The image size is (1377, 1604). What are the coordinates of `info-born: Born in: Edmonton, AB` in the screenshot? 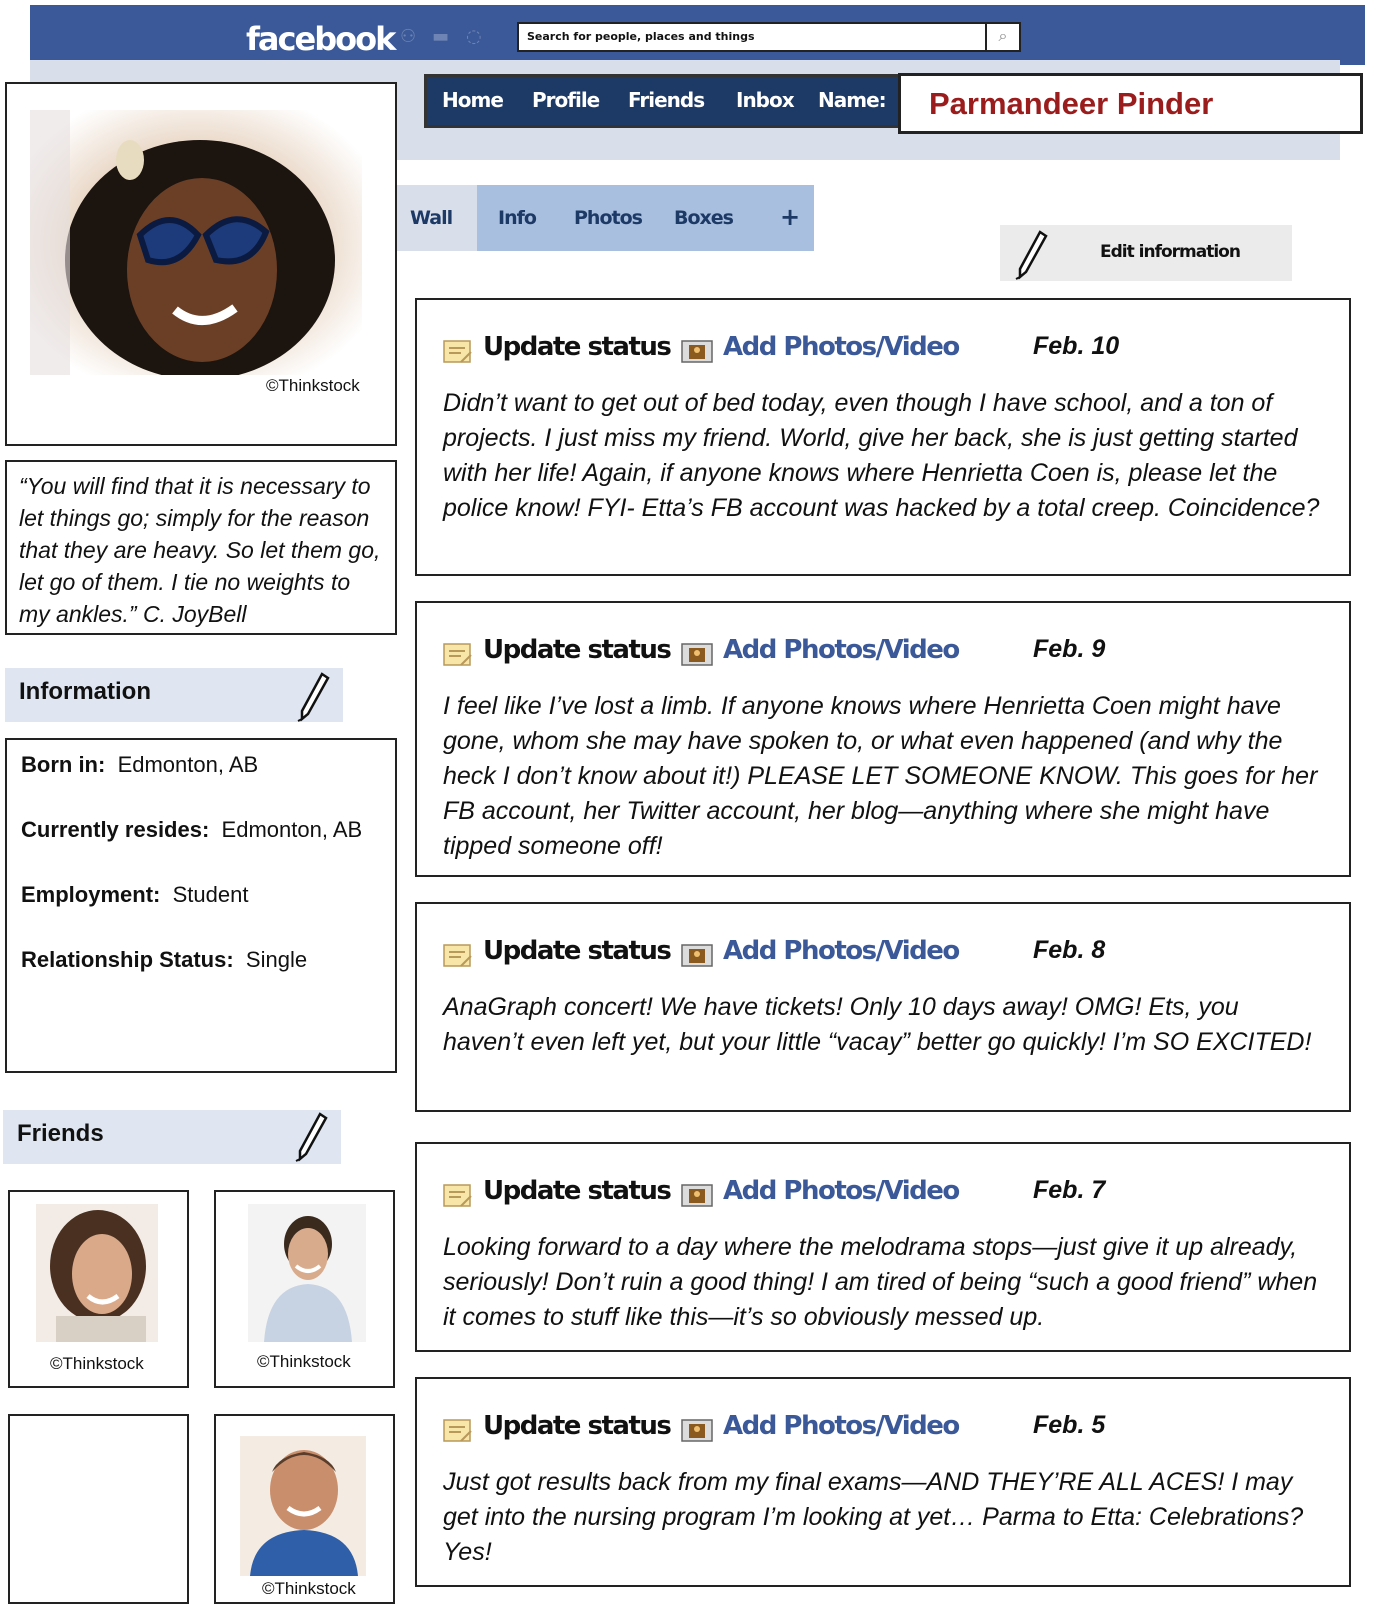 It's located at (140, 764).